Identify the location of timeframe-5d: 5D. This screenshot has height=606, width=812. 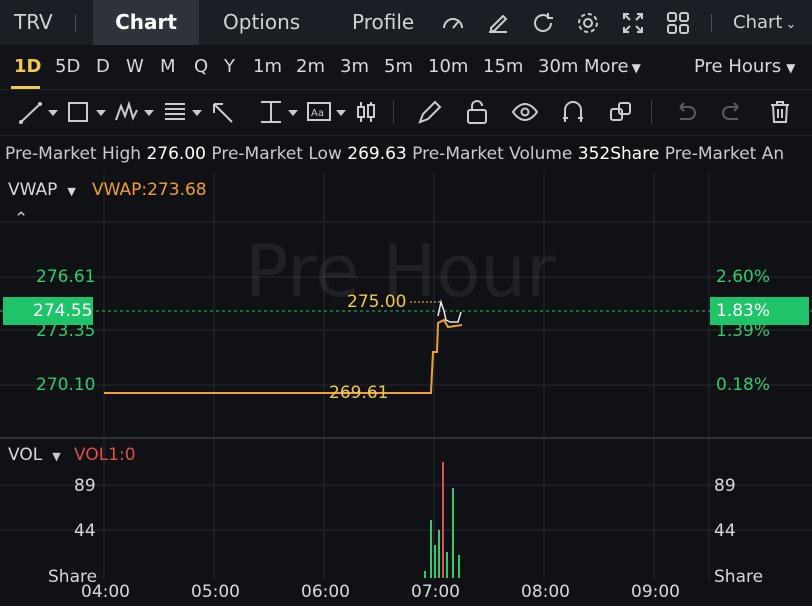
(67, 67).